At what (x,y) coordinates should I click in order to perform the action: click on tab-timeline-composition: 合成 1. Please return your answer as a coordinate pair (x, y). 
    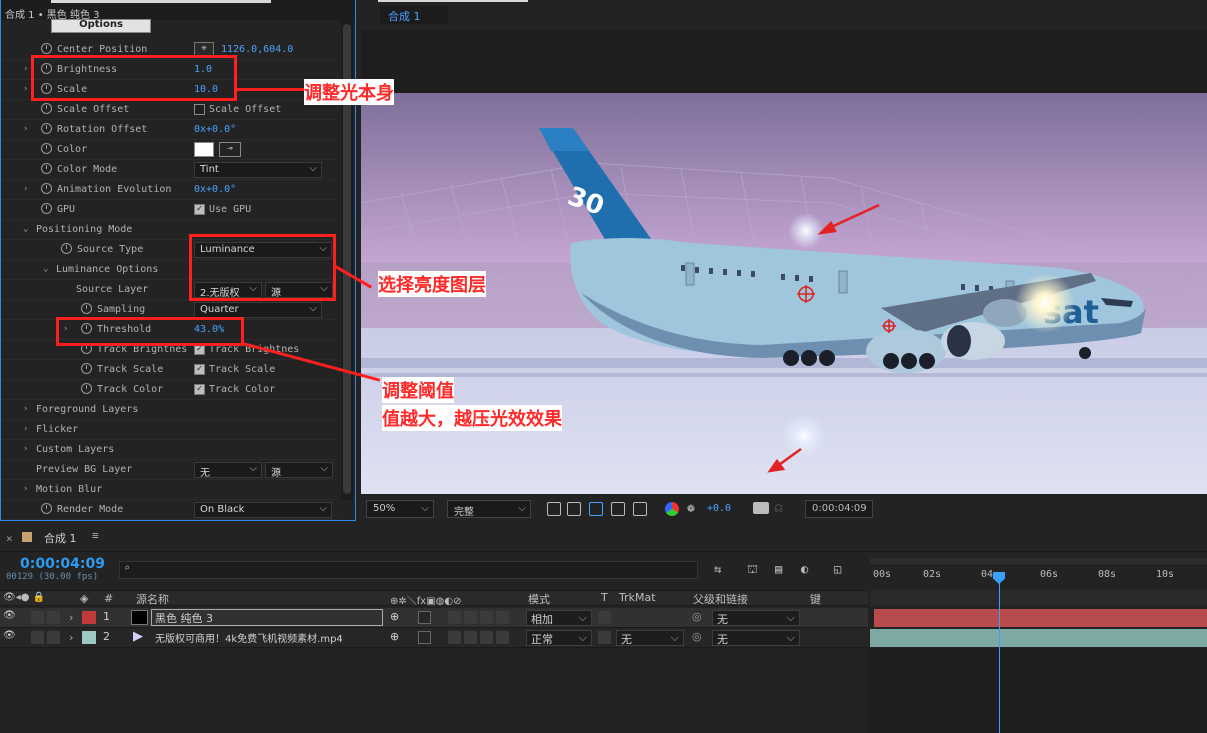
    Looking at the image, I should click on (60, 538).